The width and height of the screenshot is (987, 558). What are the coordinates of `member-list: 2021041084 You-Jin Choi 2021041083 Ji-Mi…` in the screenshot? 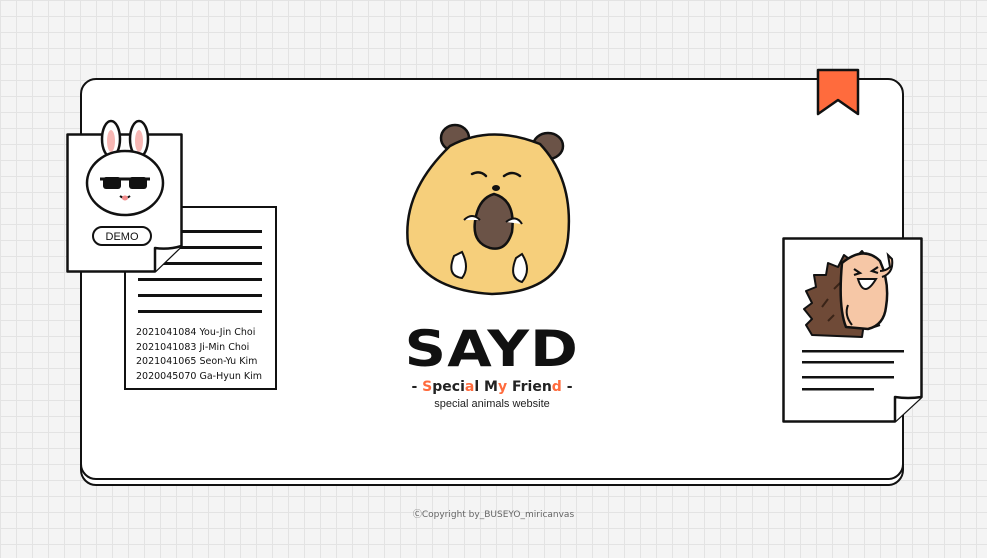 It's located at (199, 355).